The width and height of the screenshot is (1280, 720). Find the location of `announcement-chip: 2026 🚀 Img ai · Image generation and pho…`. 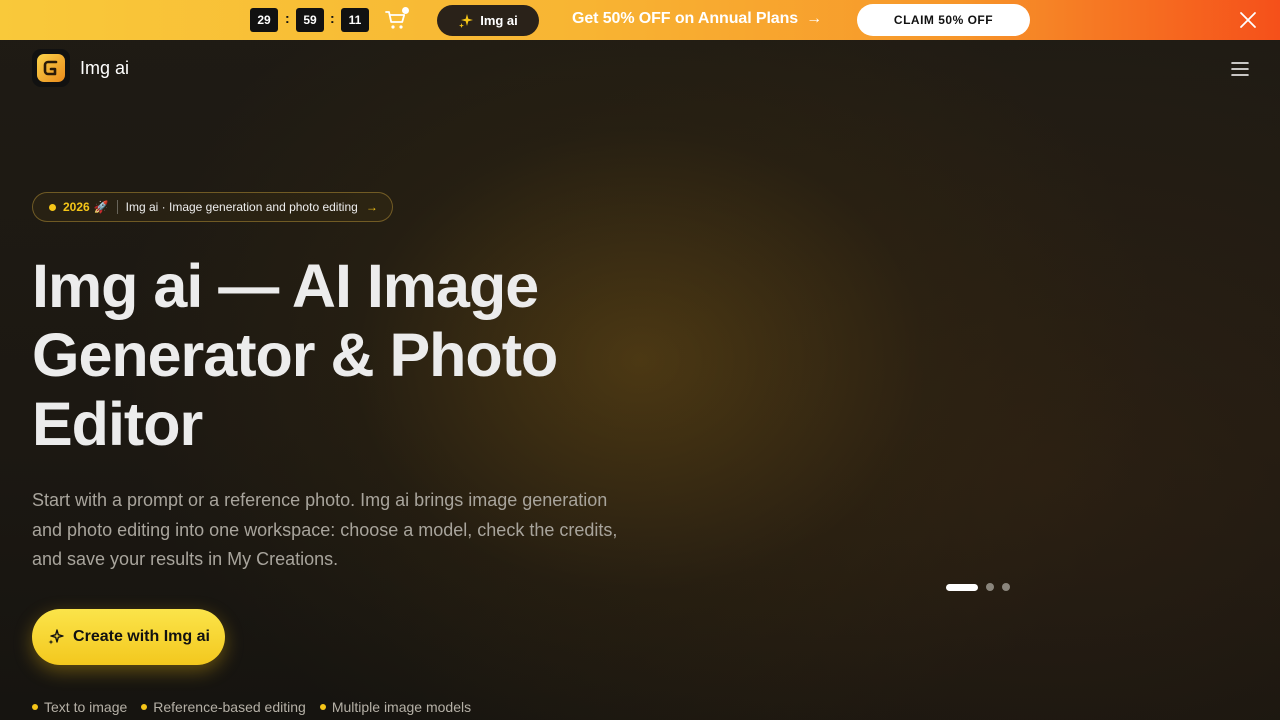

announcement-chip: 2026 🚀 Img ai · Image generation and pho… is located at coordinates (212, 207).